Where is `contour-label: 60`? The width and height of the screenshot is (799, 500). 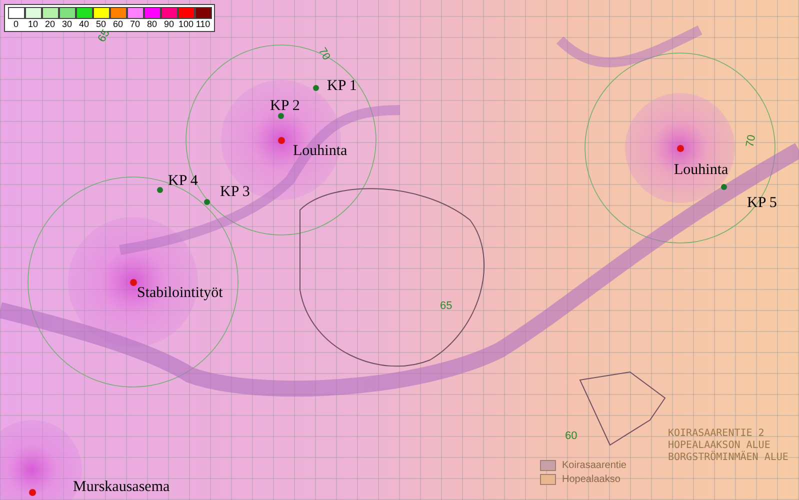 contour-label: 60 is located at coordinates (571, 436).